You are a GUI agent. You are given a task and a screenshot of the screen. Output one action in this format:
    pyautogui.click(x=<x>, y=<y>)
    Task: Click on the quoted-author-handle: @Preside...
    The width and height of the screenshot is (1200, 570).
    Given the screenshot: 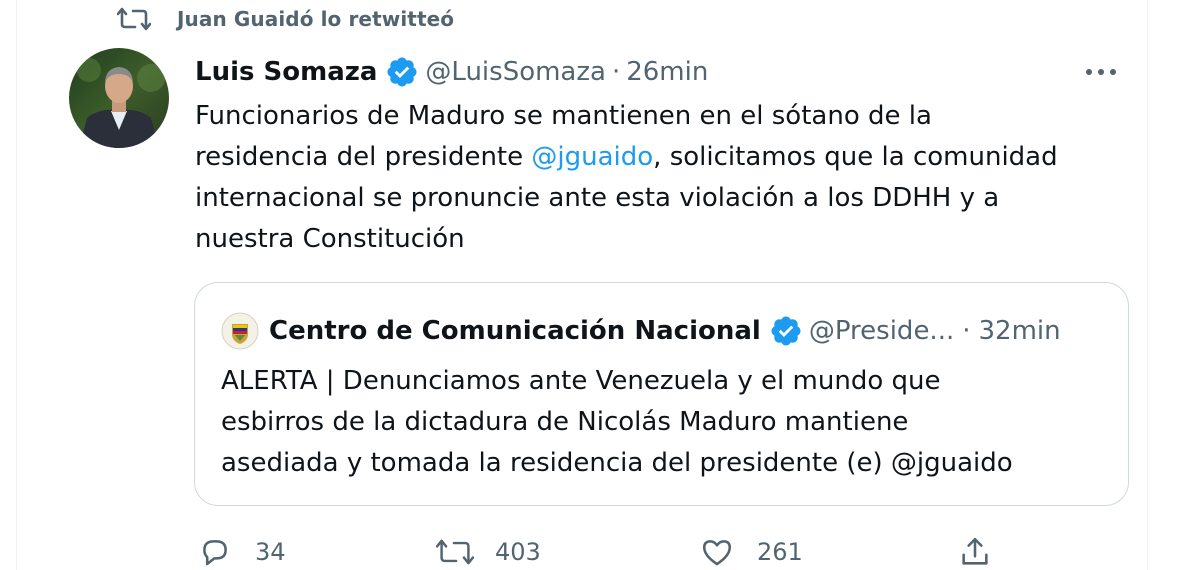 What is the action you would take?
    pyautogui.click(x=881, y=331)
    